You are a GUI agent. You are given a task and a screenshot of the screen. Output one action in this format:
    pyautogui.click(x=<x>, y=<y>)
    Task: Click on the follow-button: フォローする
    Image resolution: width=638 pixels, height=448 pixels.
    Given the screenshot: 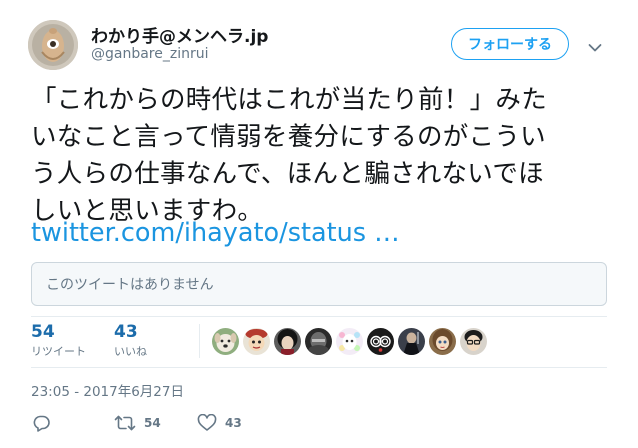 What is the action you would take?
    pyautogui.click(x=510, y=44)
    